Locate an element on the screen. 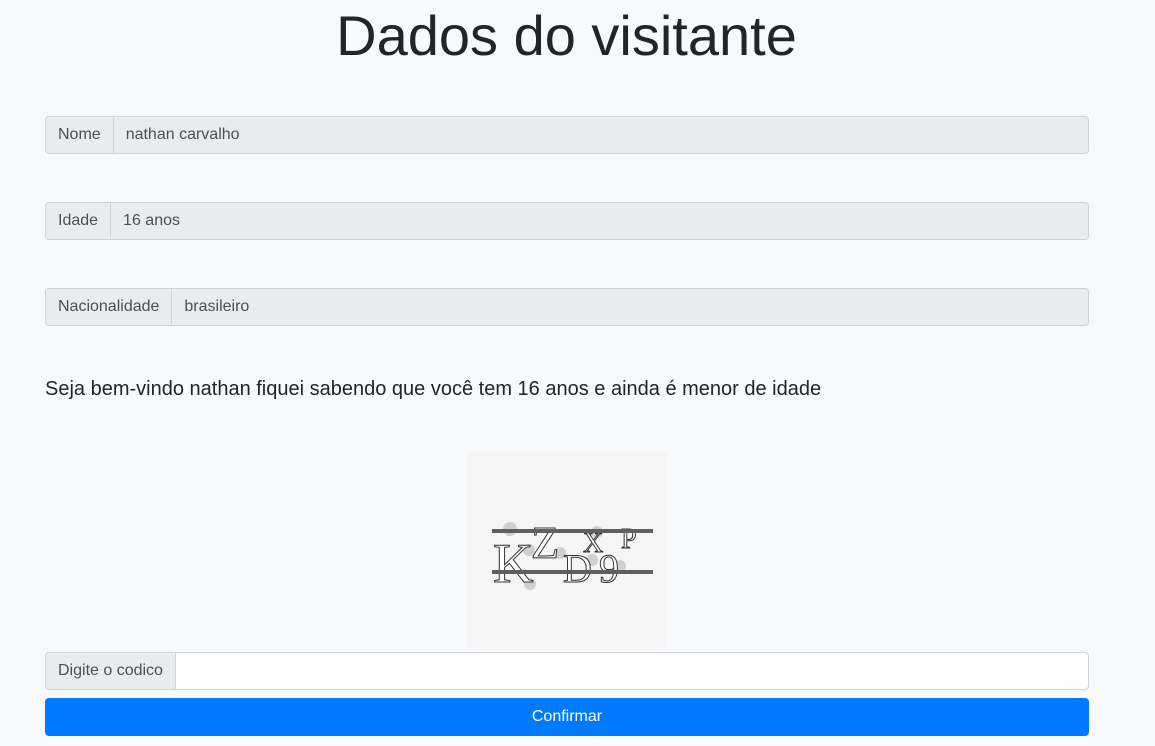 The height and width of the screenshot is (746, 1155). idade-label: Idade is located at coordinates (78, 221).